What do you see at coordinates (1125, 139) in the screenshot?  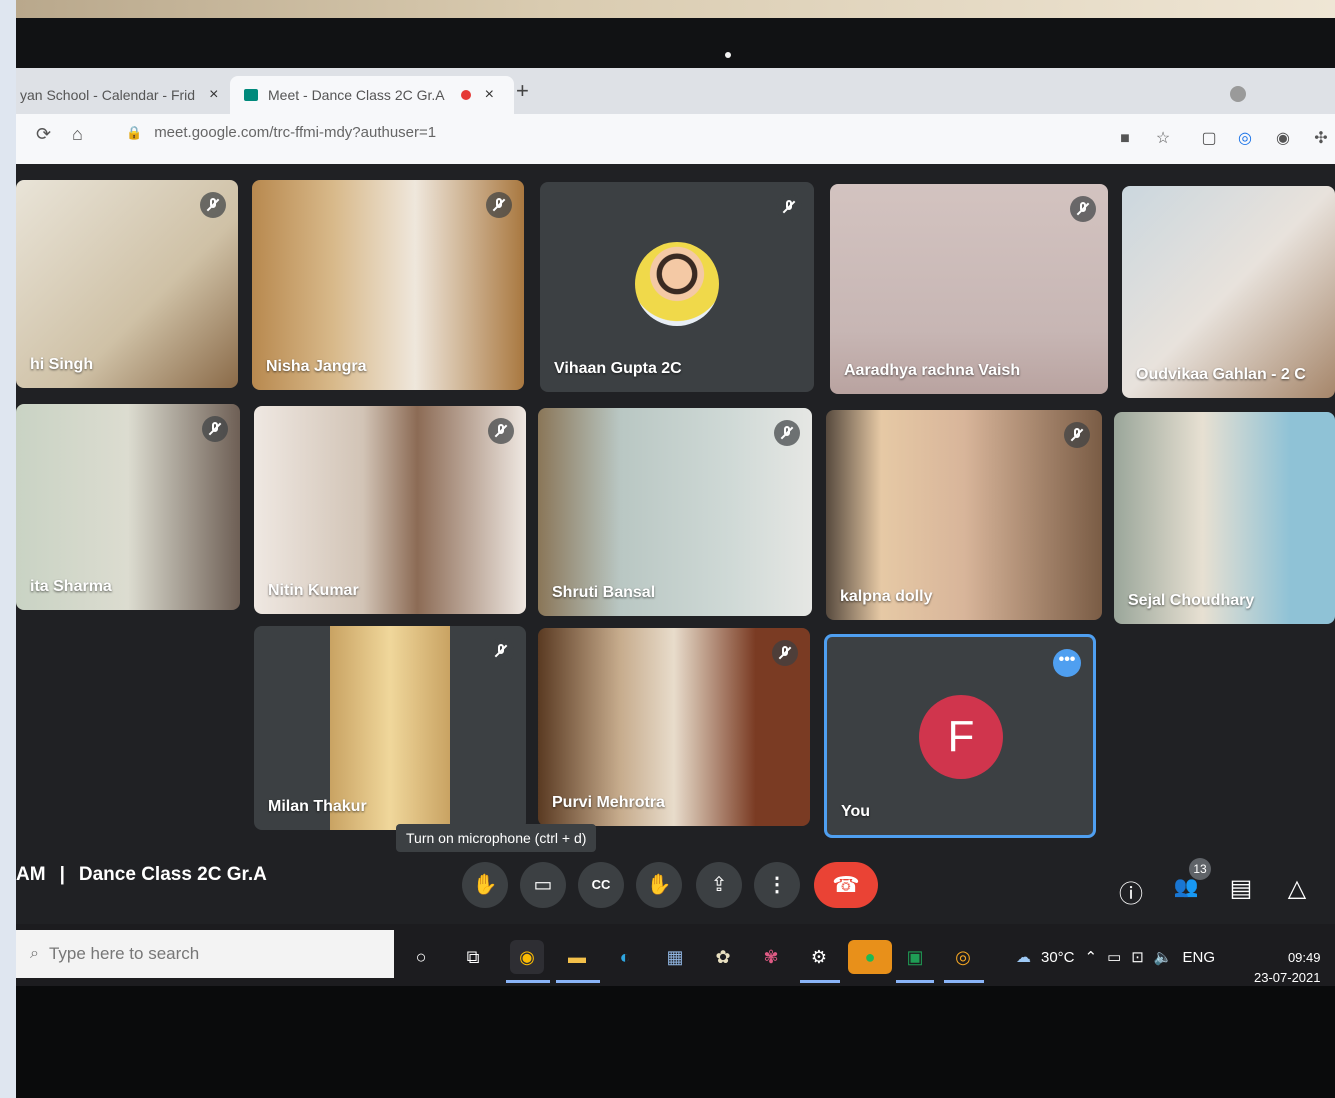 I see `camera-in-use-icon: ■` at bounding box center [1125, 139].